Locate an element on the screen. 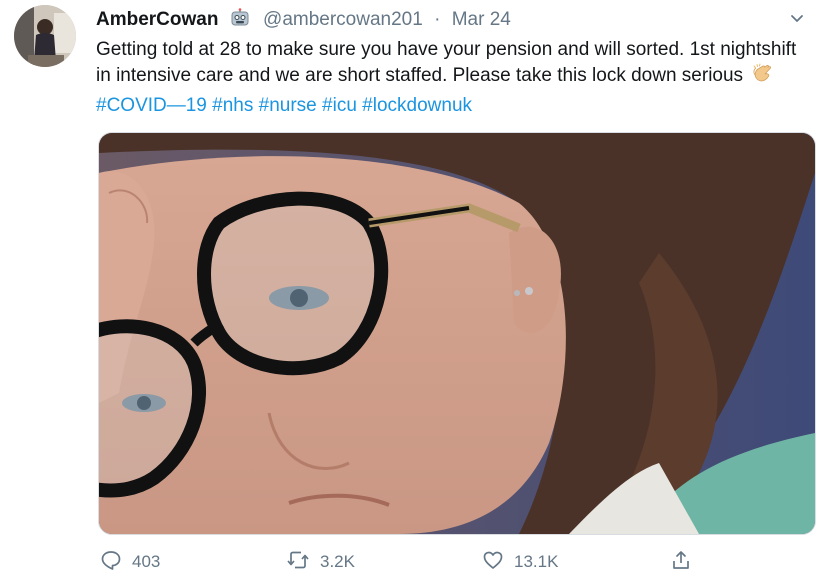 The image size is (826, 586). like-count: 13.1K is located at coordinates (536, 561).